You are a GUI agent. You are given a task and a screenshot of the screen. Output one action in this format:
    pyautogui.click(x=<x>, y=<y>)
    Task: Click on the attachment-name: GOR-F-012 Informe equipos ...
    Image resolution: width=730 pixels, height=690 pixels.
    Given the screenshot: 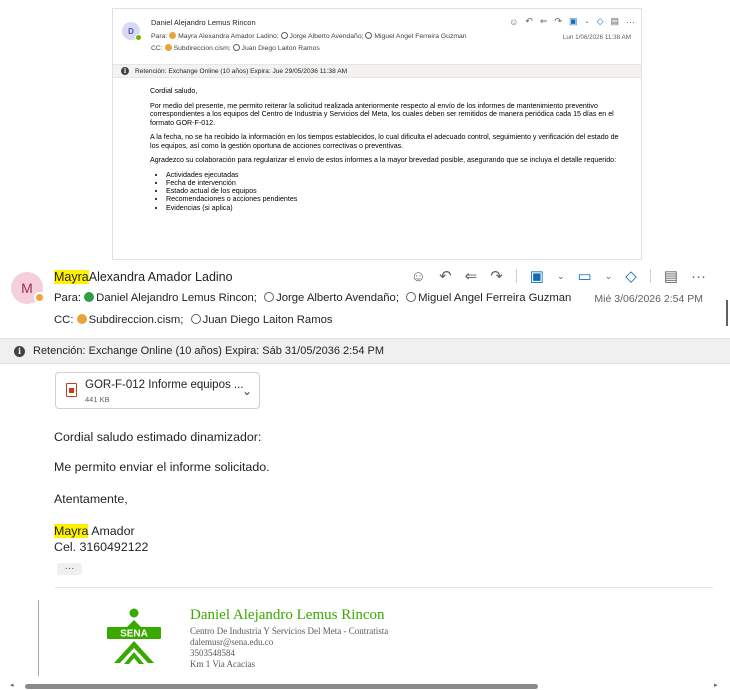 What is the action you would take?
    pyautogui.click(x=164, y=385)
    